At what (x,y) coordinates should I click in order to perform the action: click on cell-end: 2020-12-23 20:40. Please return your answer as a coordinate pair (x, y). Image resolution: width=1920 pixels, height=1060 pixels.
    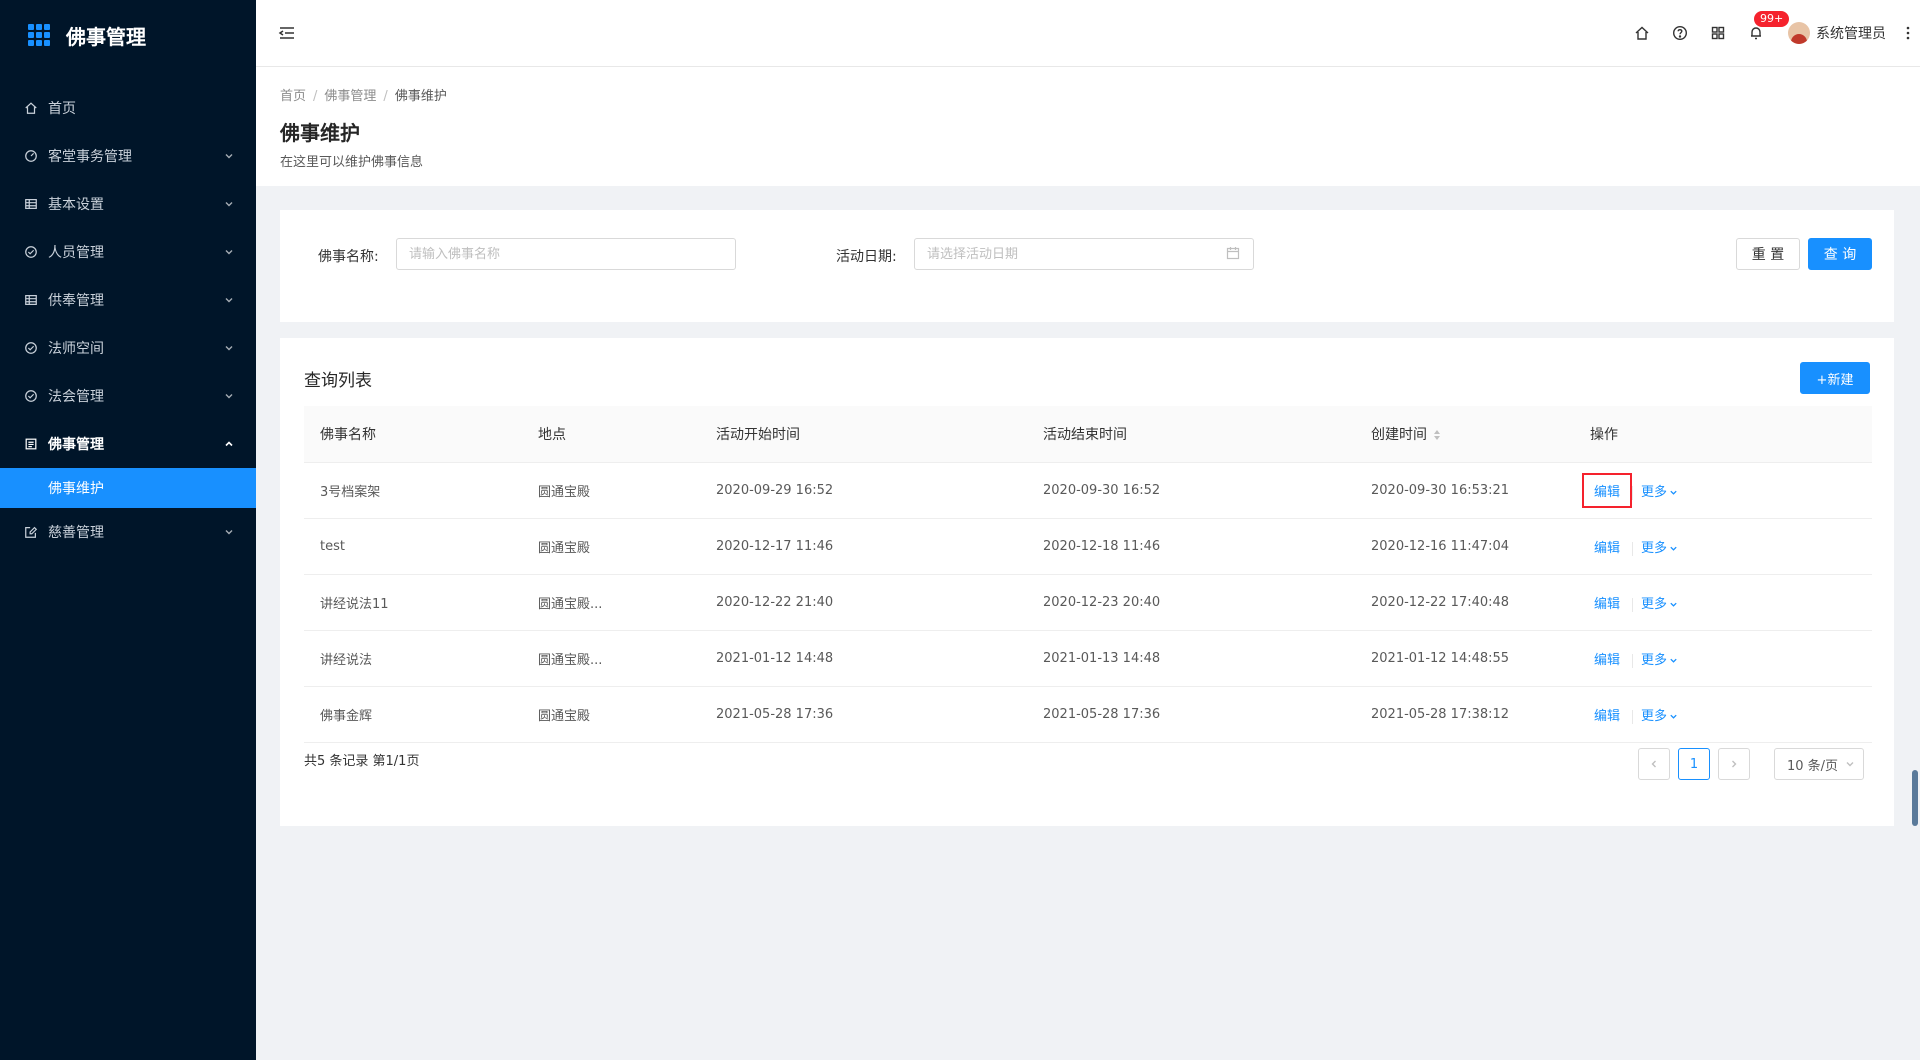
    Looking at the image, I should click on (1191, 602).